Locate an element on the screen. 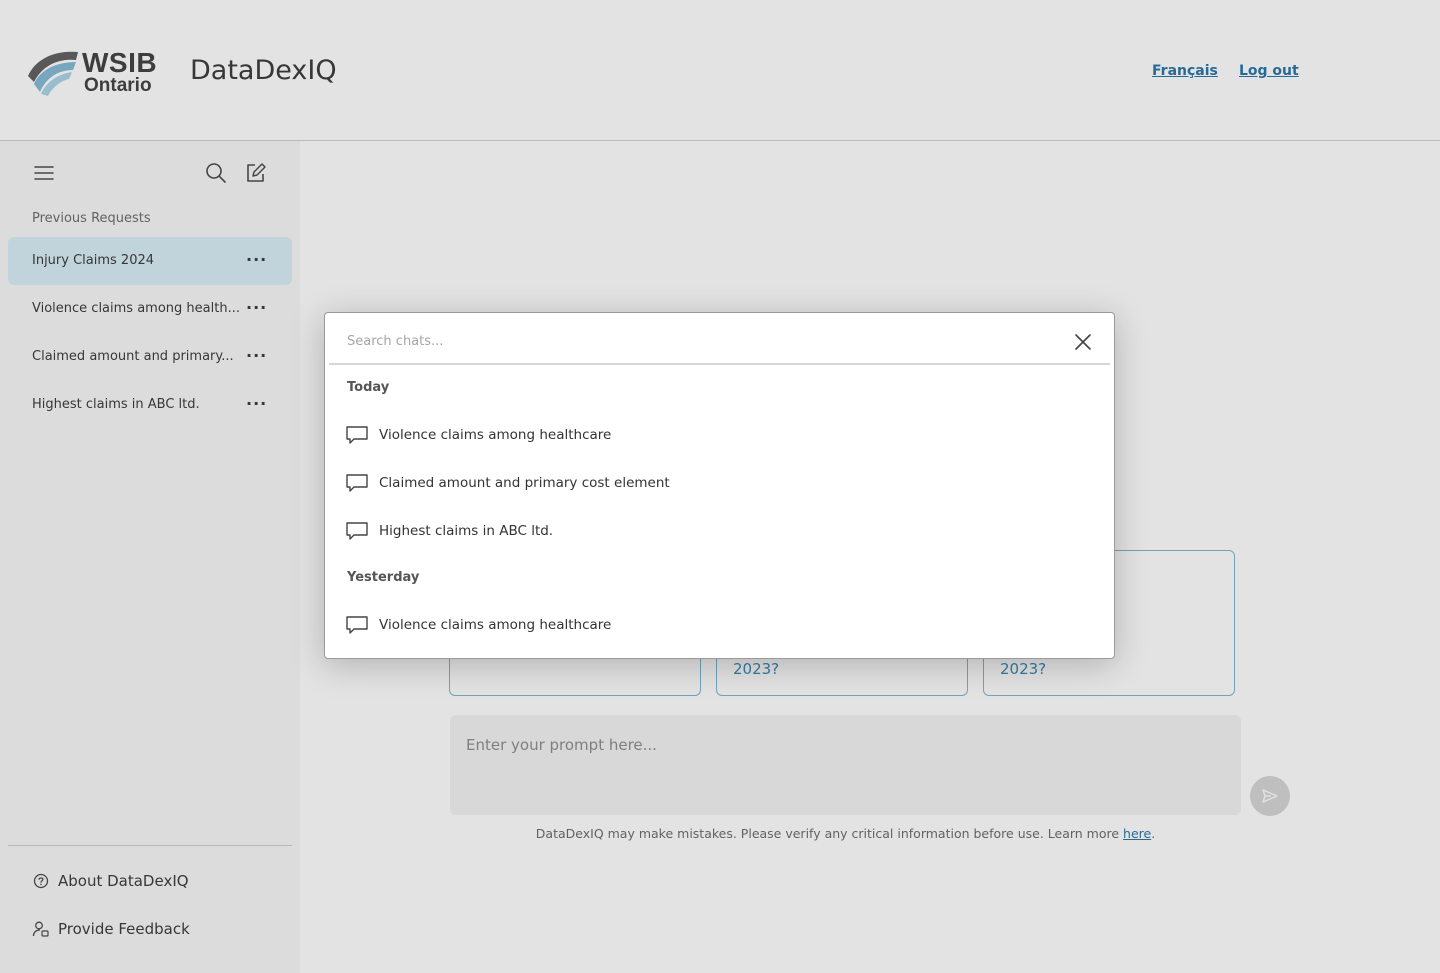 The image size is (1440, 973). chat-result-label: Highest claims in ABC ltd. is located at coordinates (466, 531).